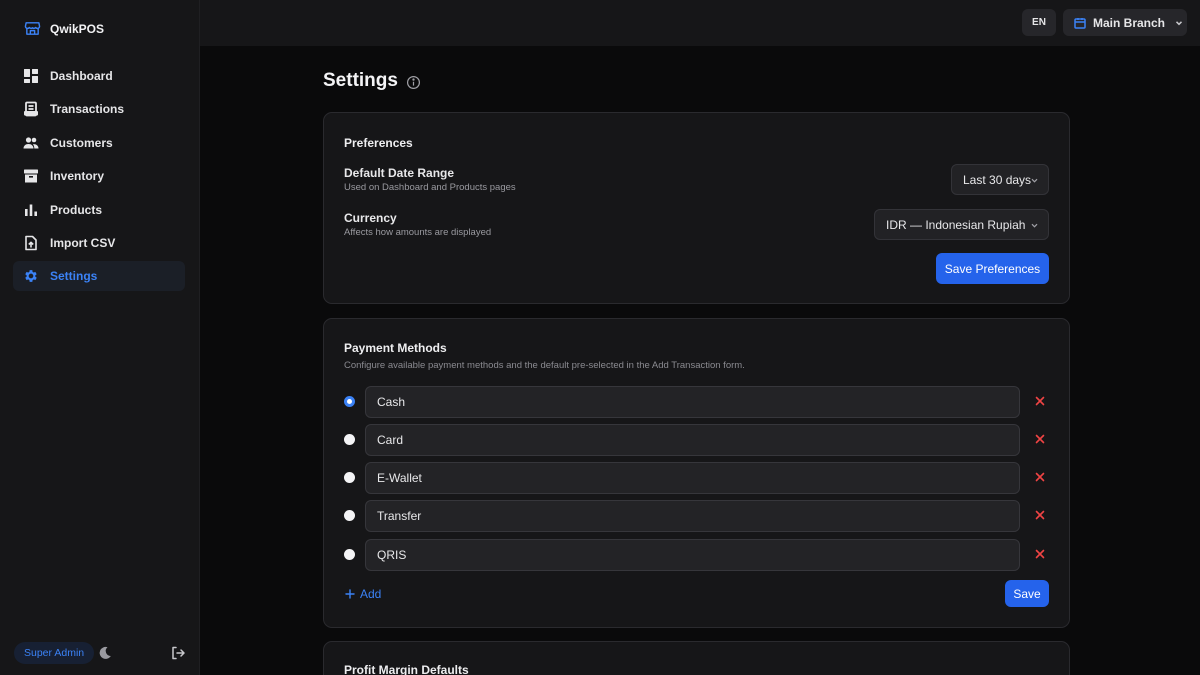 The height and width of the screenshot is (675, 1200). I want to click on sidebar-item-label: Transactions, so click(87, 109).